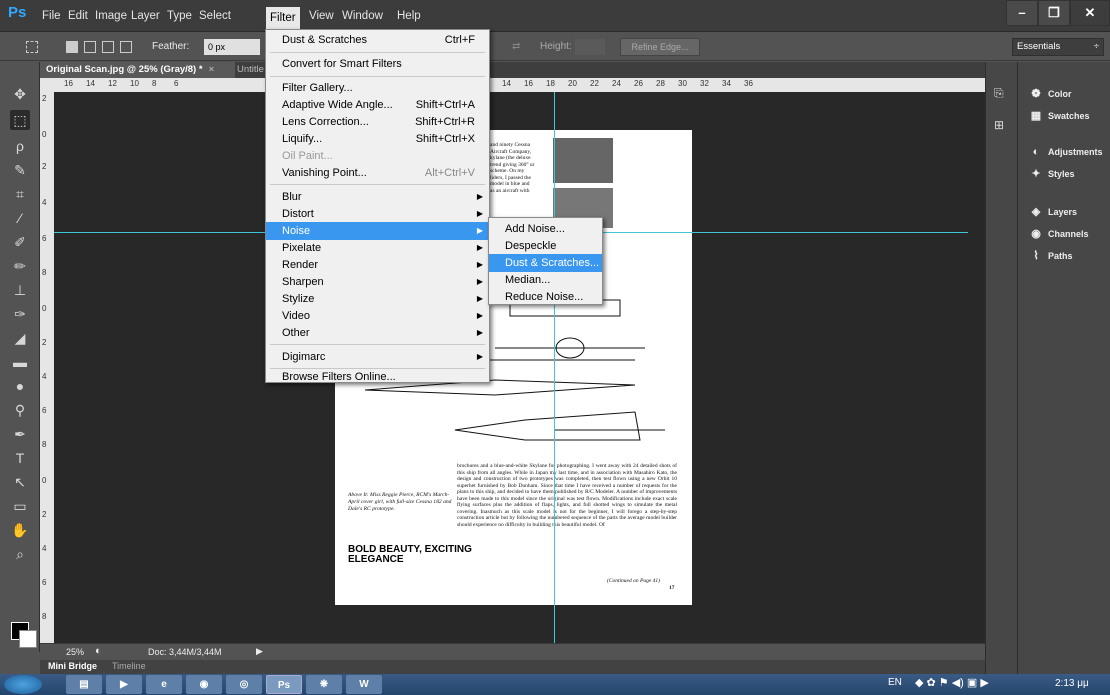 This screenshot has width=1110, height=695. I want to click on type-tool-icon: T, so click(20, 458).